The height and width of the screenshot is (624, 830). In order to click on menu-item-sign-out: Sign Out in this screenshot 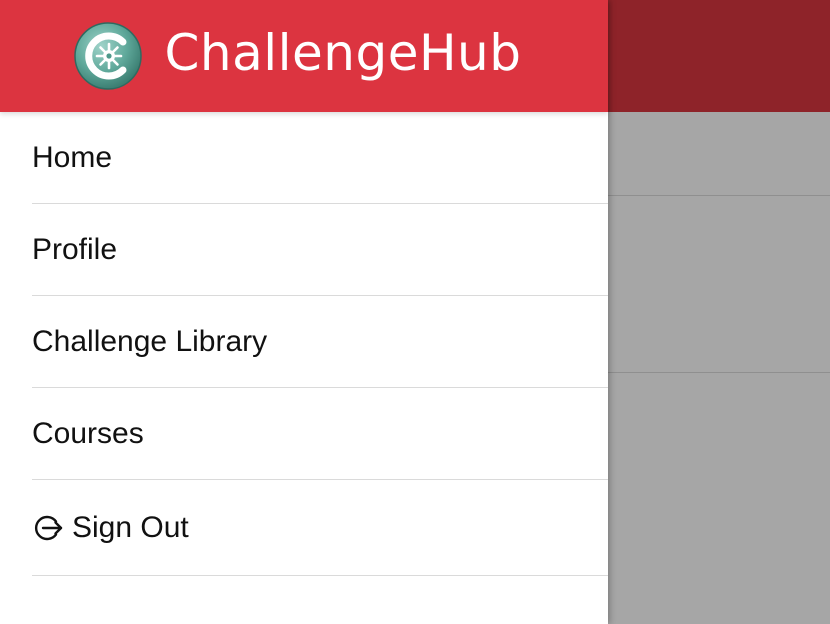, I will do `click(320, 528)`.